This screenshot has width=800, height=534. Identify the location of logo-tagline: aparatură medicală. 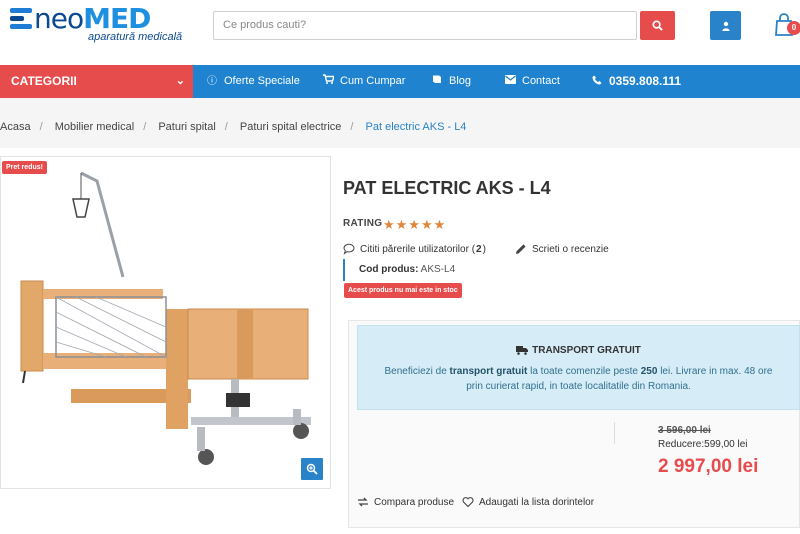
(135, 37).